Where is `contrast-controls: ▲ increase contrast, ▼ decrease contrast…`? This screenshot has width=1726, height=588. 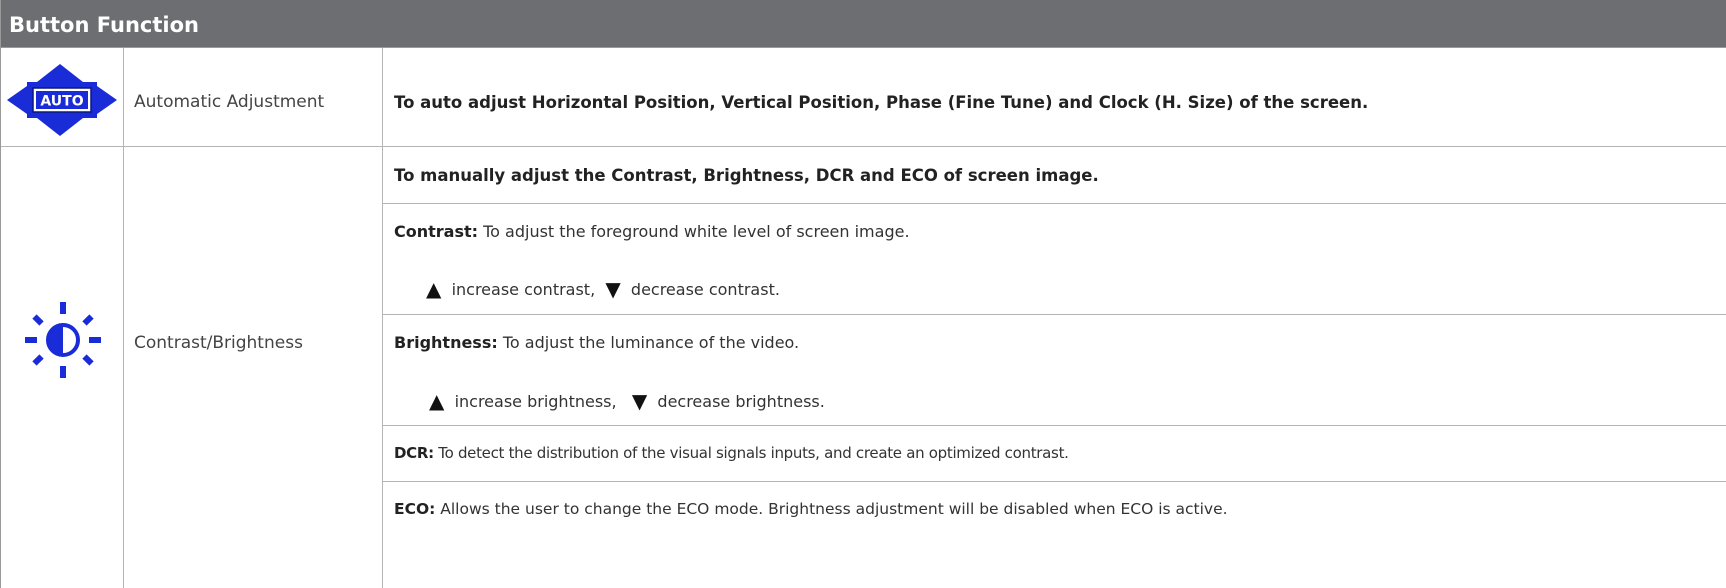
contrast-controls: ▲ increase contrast, ▼ decrease contrast… is located at coordinates (603, 289).